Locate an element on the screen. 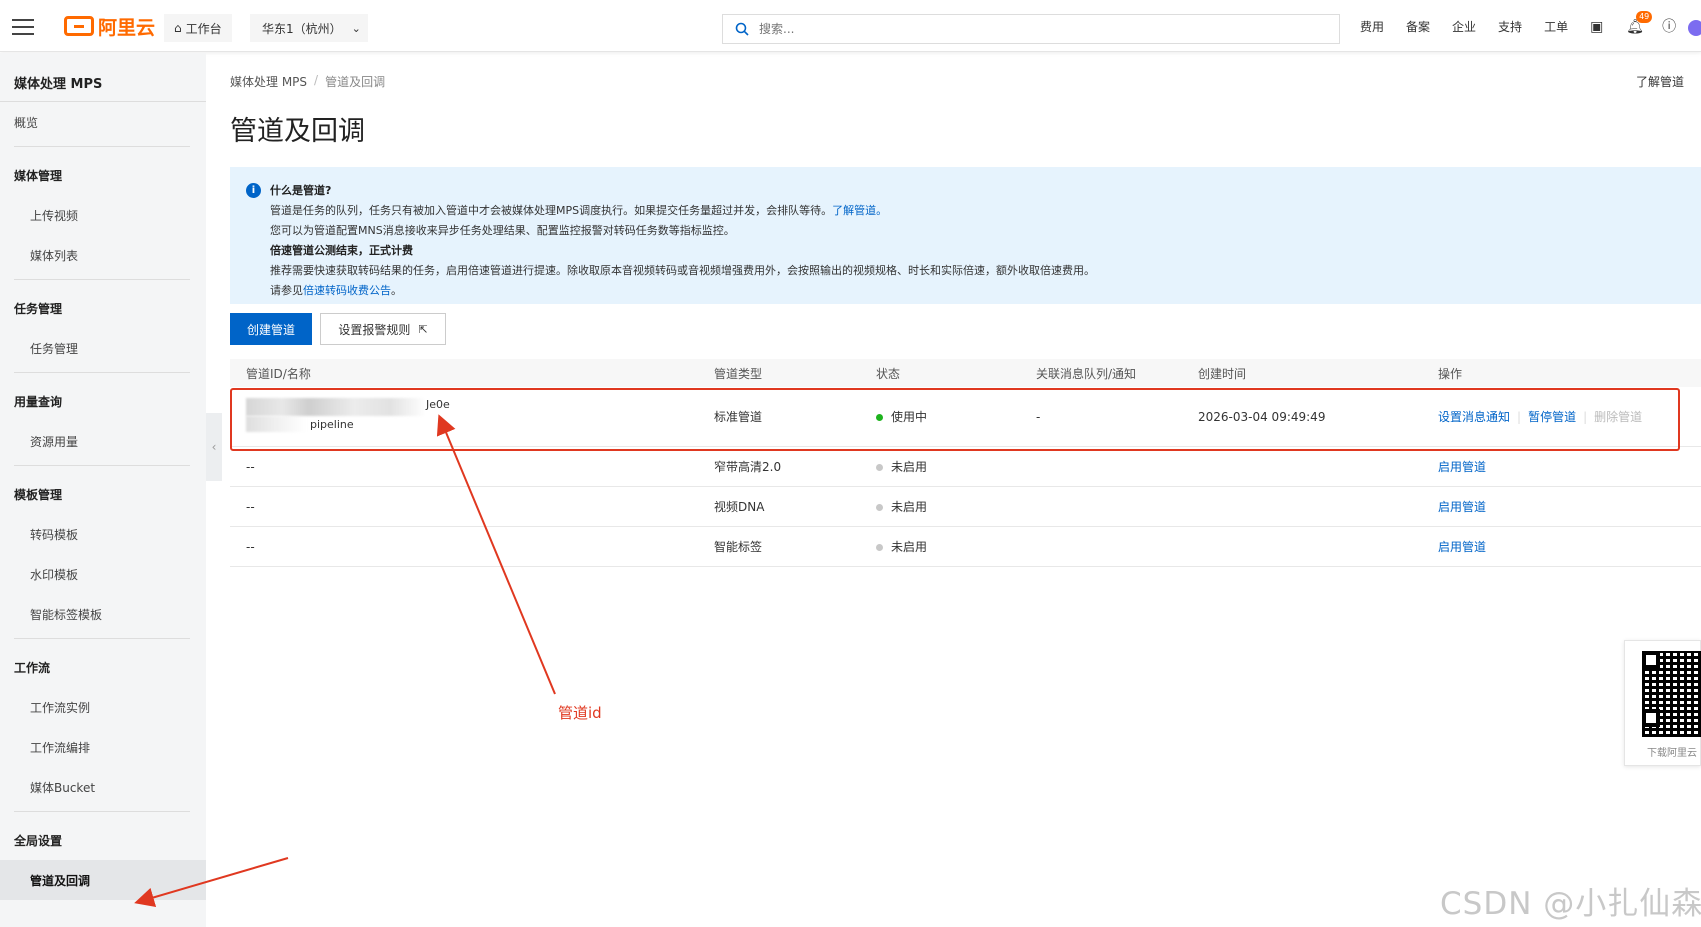 The image size is (1701, 927). search-box is located at coordinates (1031, 29).